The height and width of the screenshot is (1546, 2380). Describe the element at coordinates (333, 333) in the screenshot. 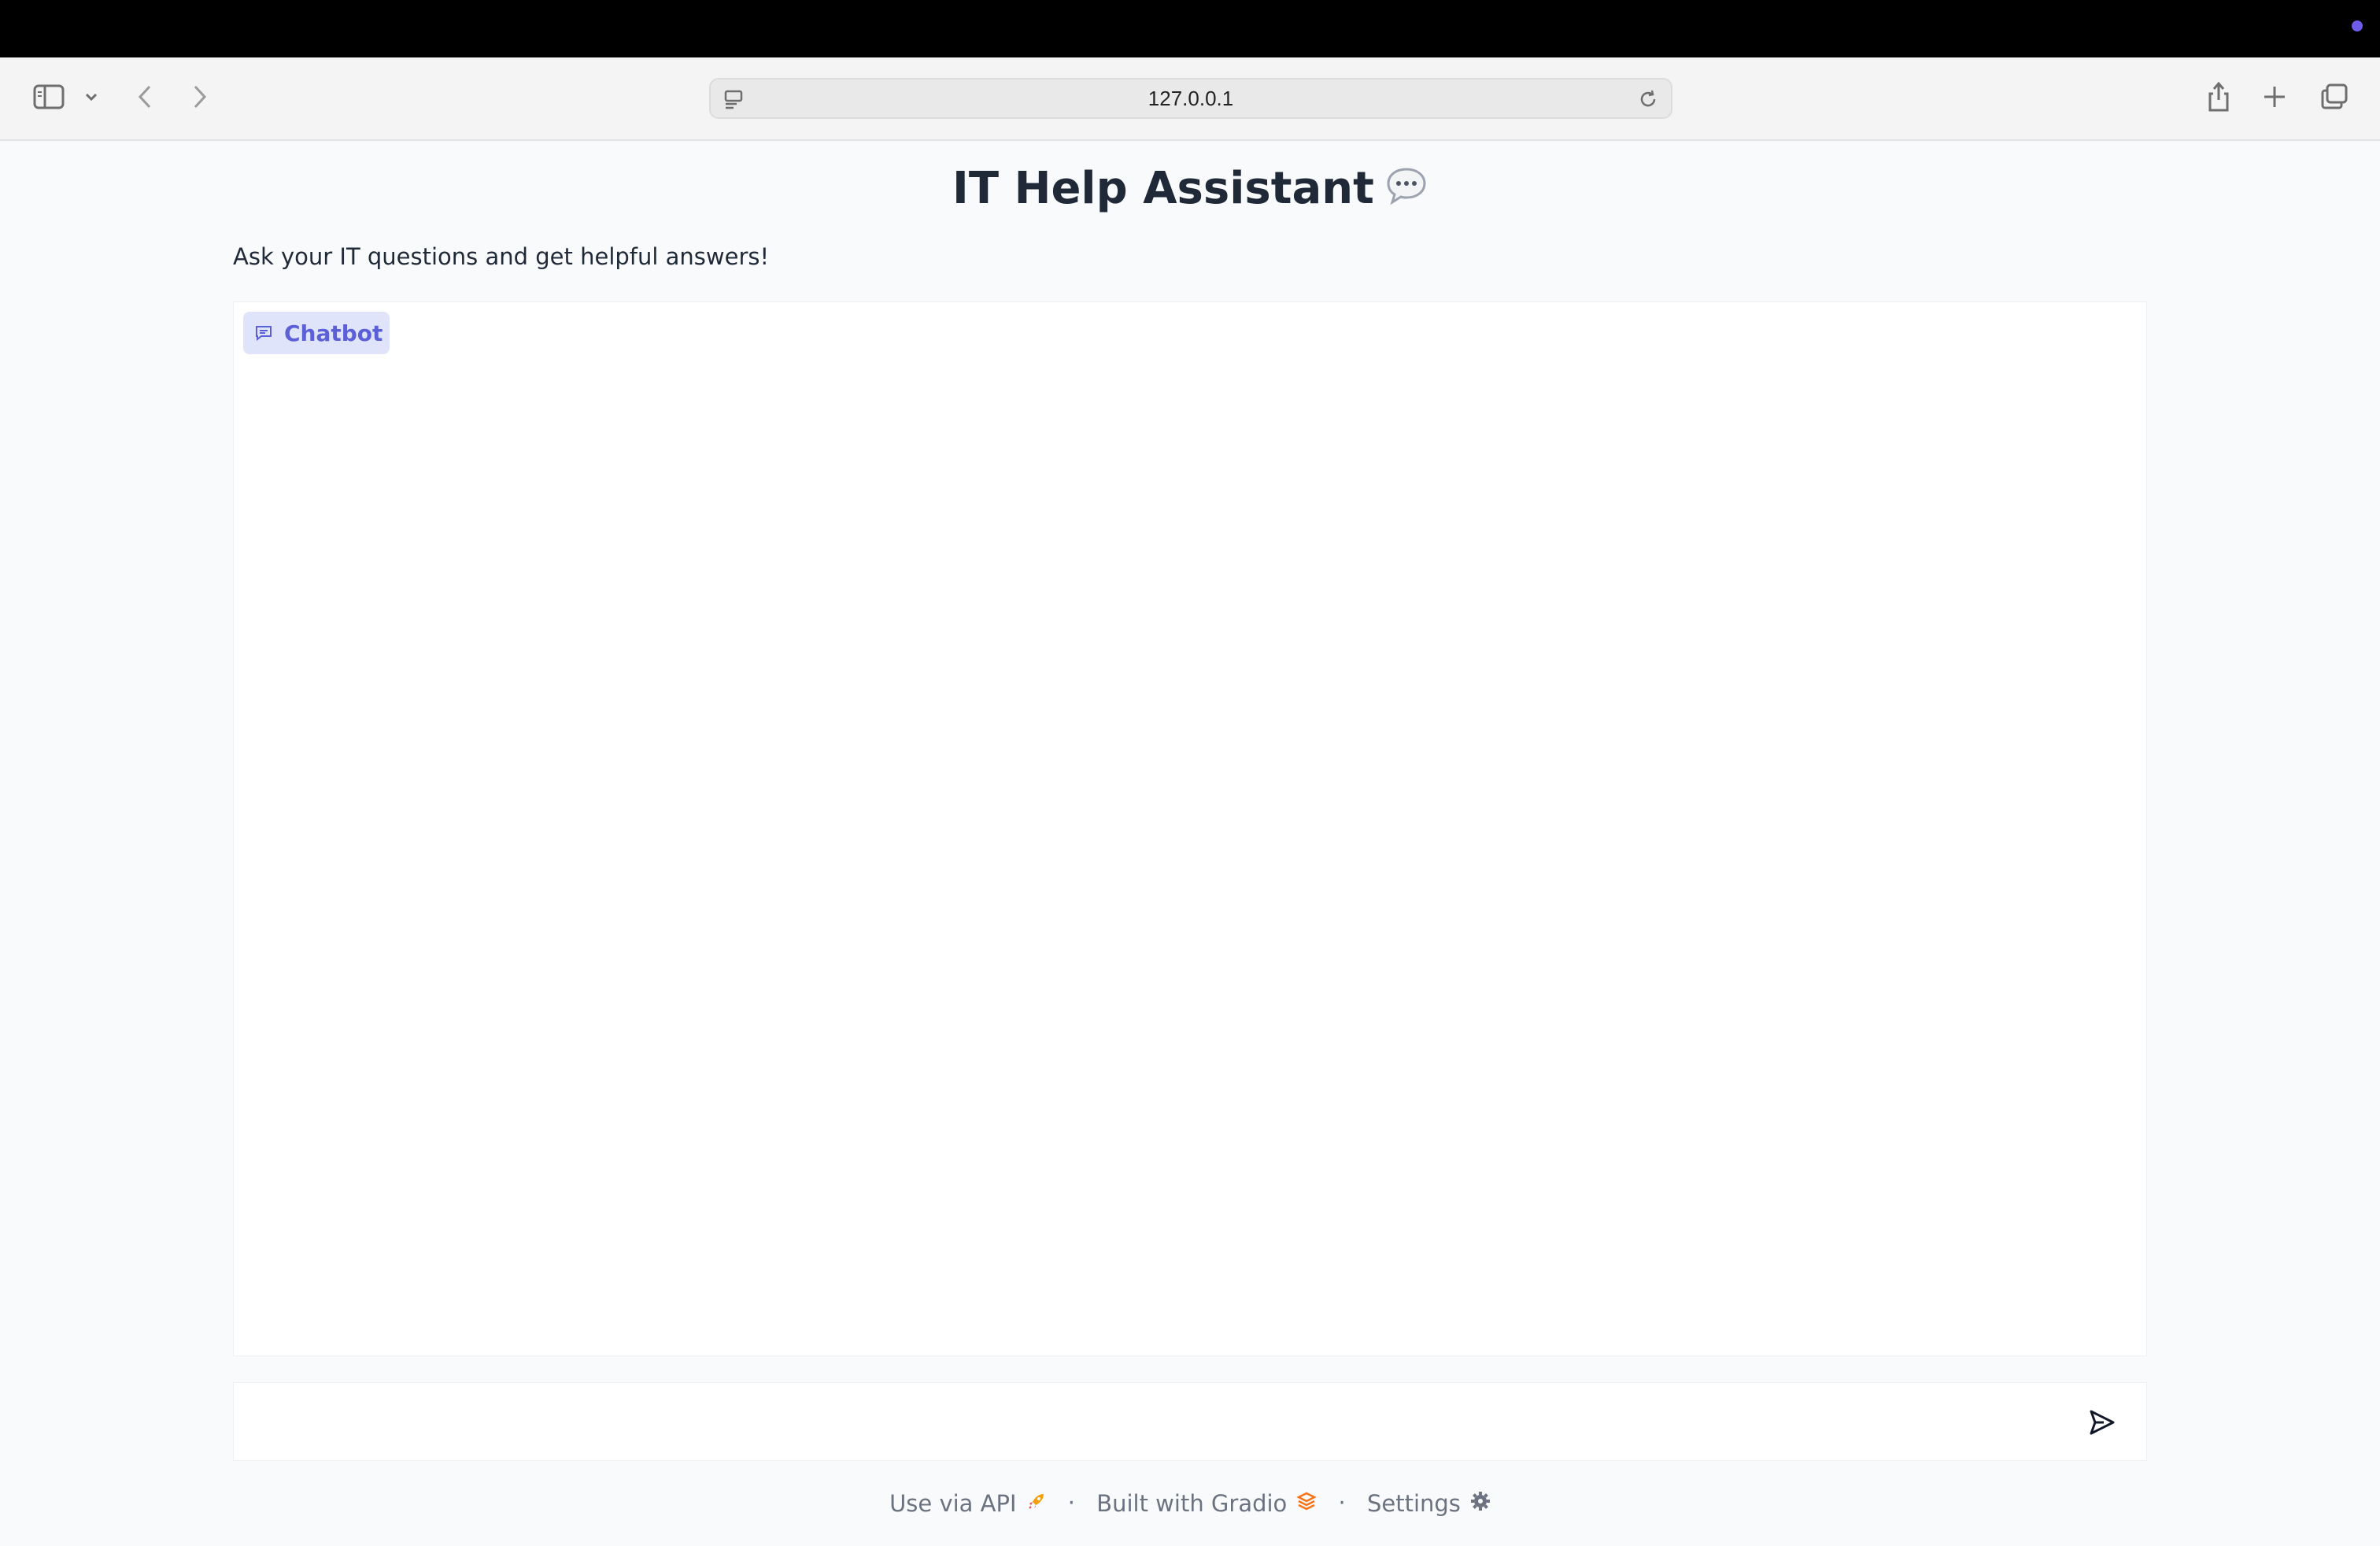

I see `chatbot-label-text: Chatbot` at that location.